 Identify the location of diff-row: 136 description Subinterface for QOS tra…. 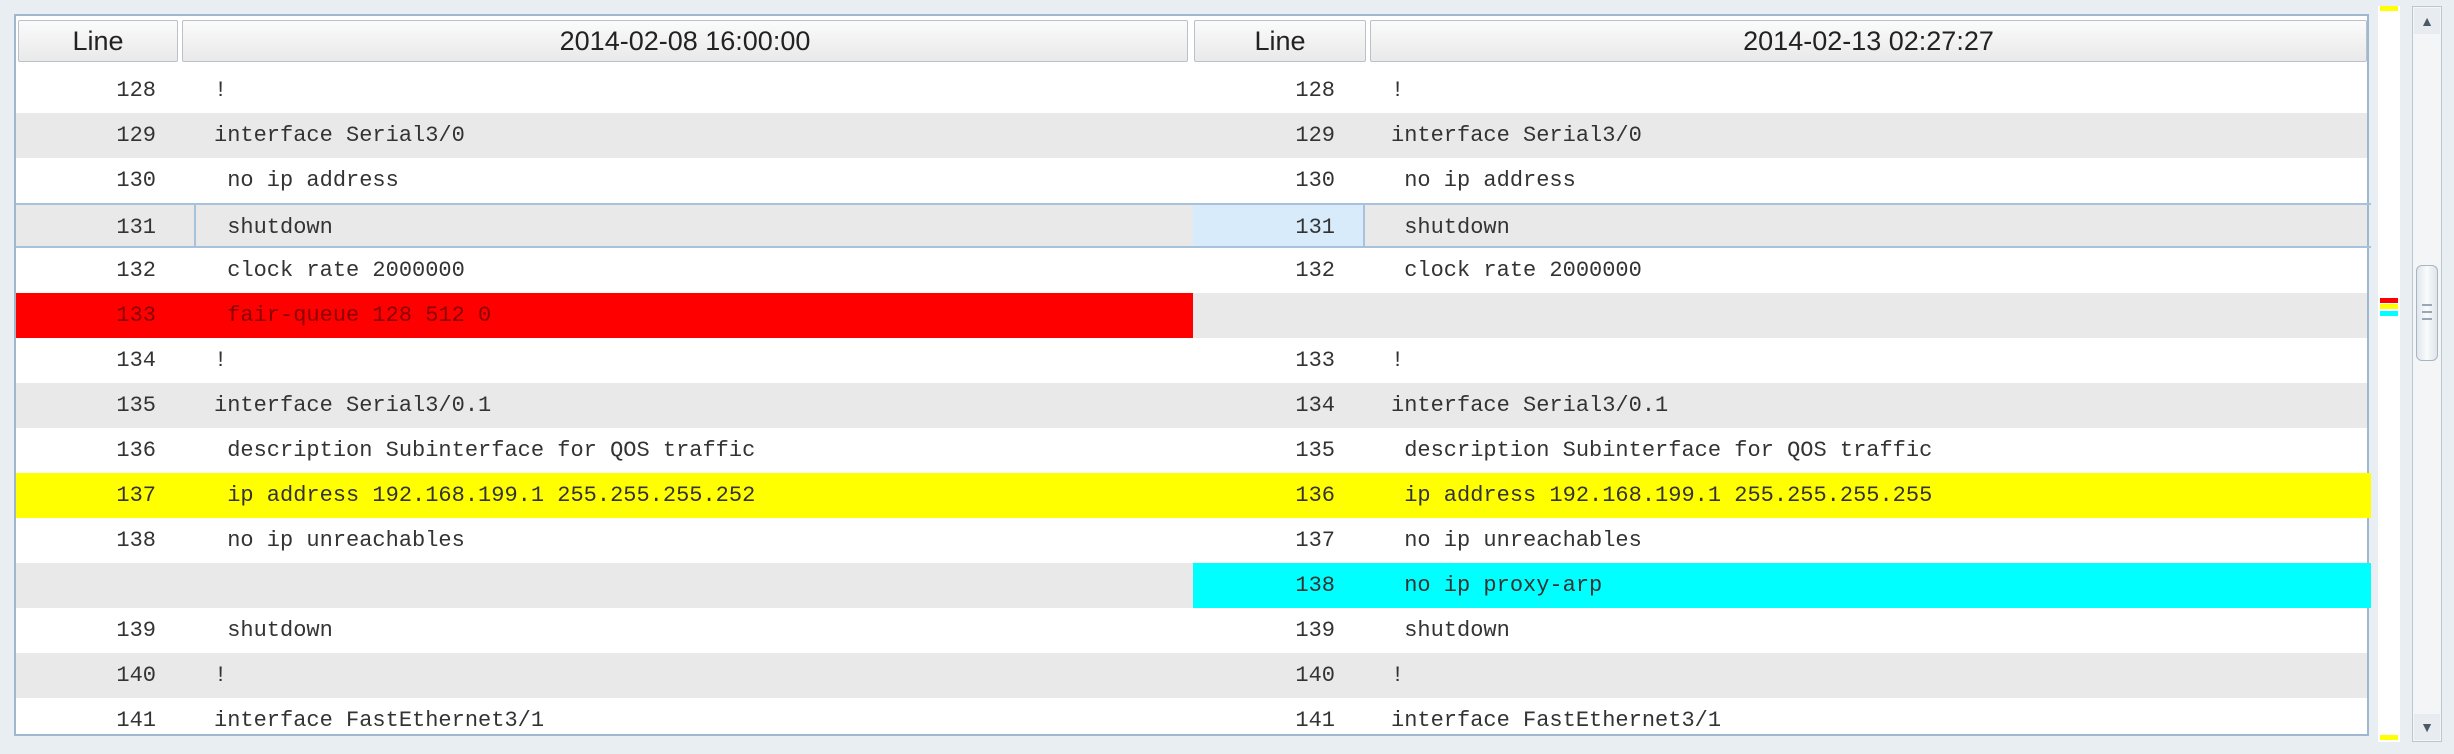
(1191, 450).